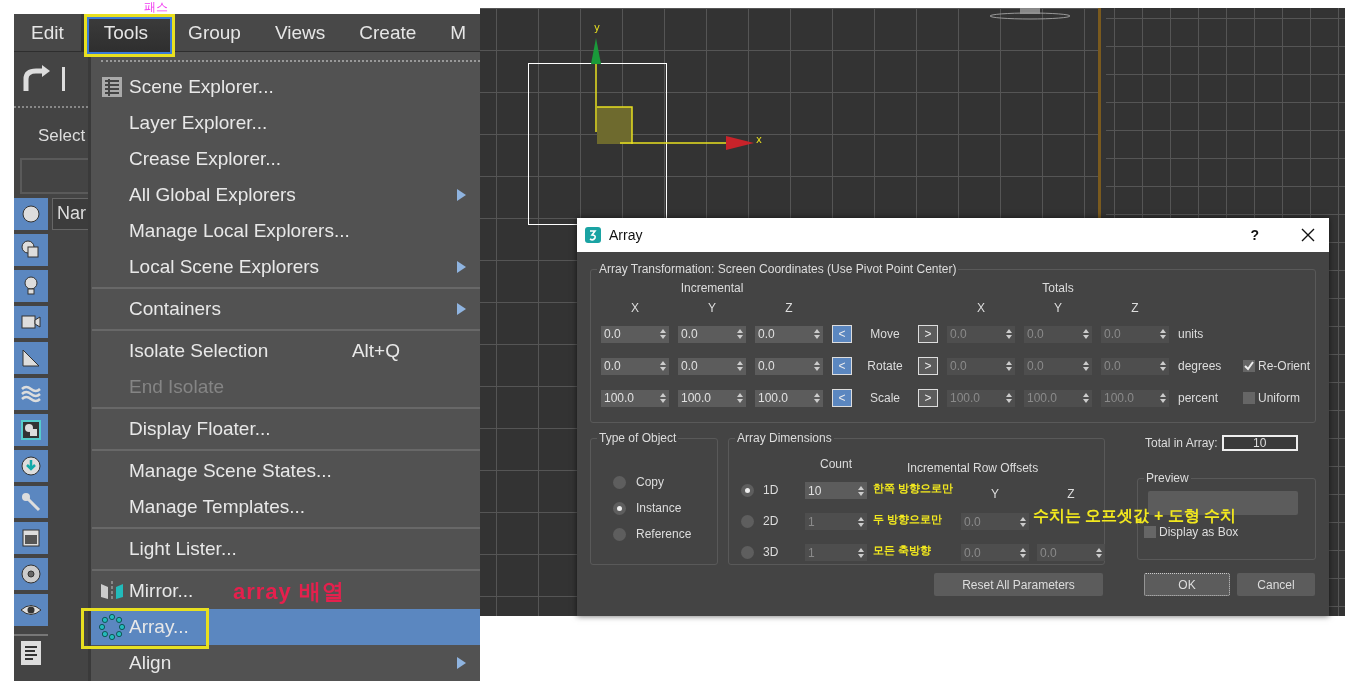 The width and height of the screenshot is (1353, 681). Describe the element at coordinates (285, 309) in the screenshot. I see `menu-item: Containers` at that location.